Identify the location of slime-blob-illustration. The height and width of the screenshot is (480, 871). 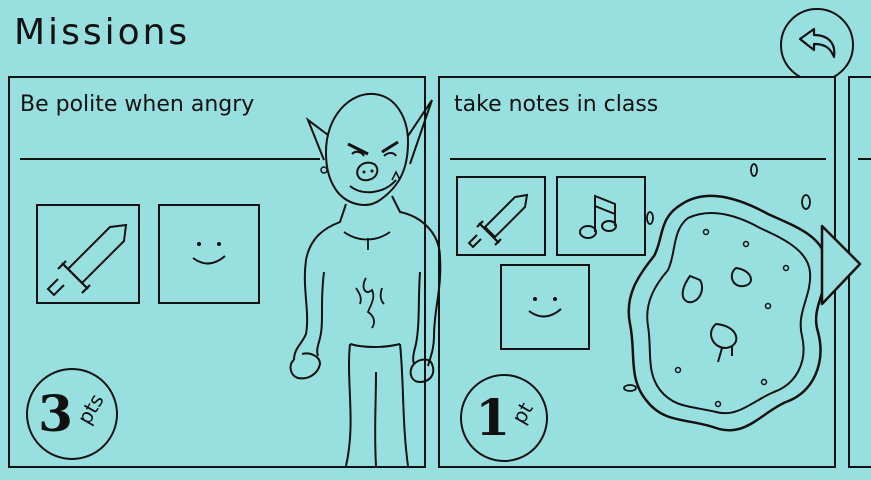
(725, 297).